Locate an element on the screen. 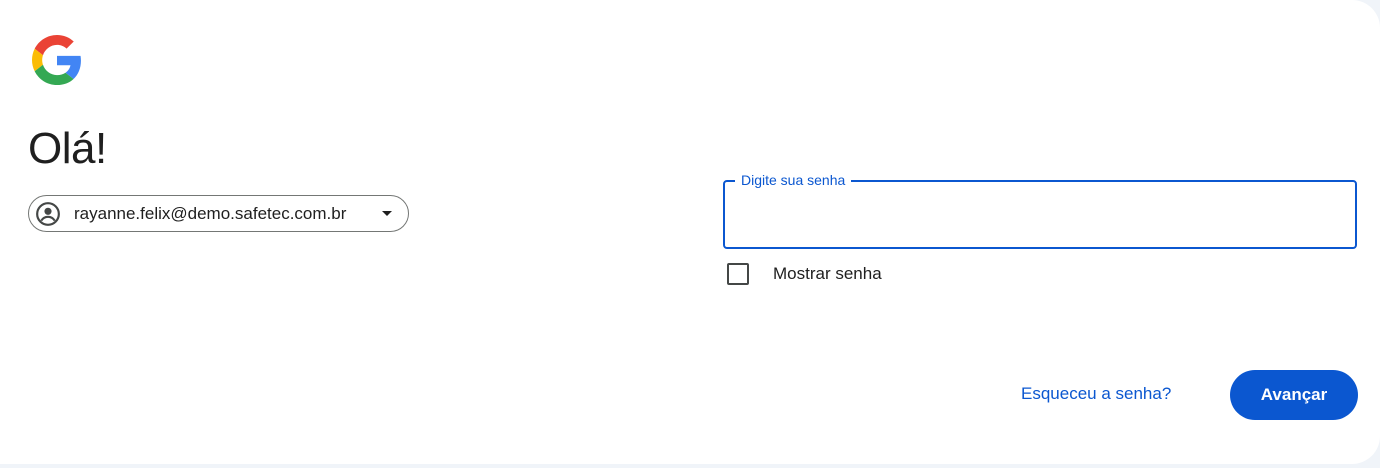 The height and width of the screenshot is (468, 1380). account-email: rayanne.felix@demo.safetec.com.br is located at coordinates (210, 213).